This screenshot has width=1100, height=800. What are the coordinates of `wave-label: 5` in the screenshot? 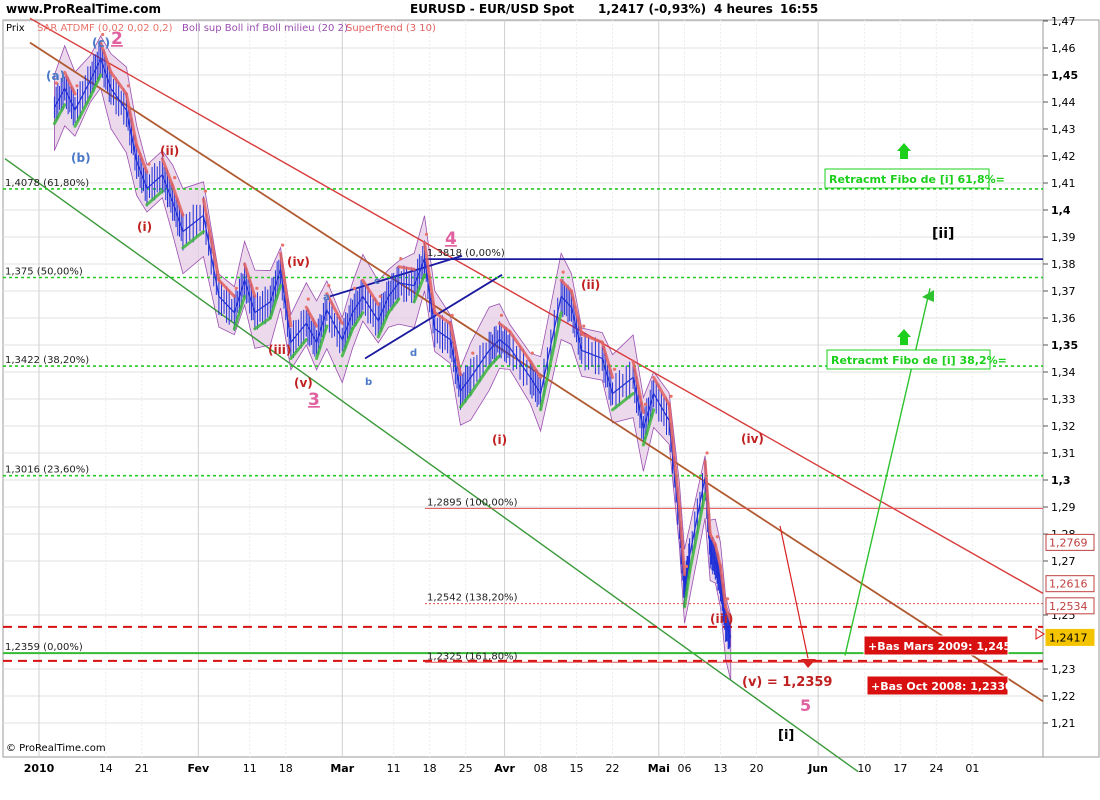 It's located at (805, 705).